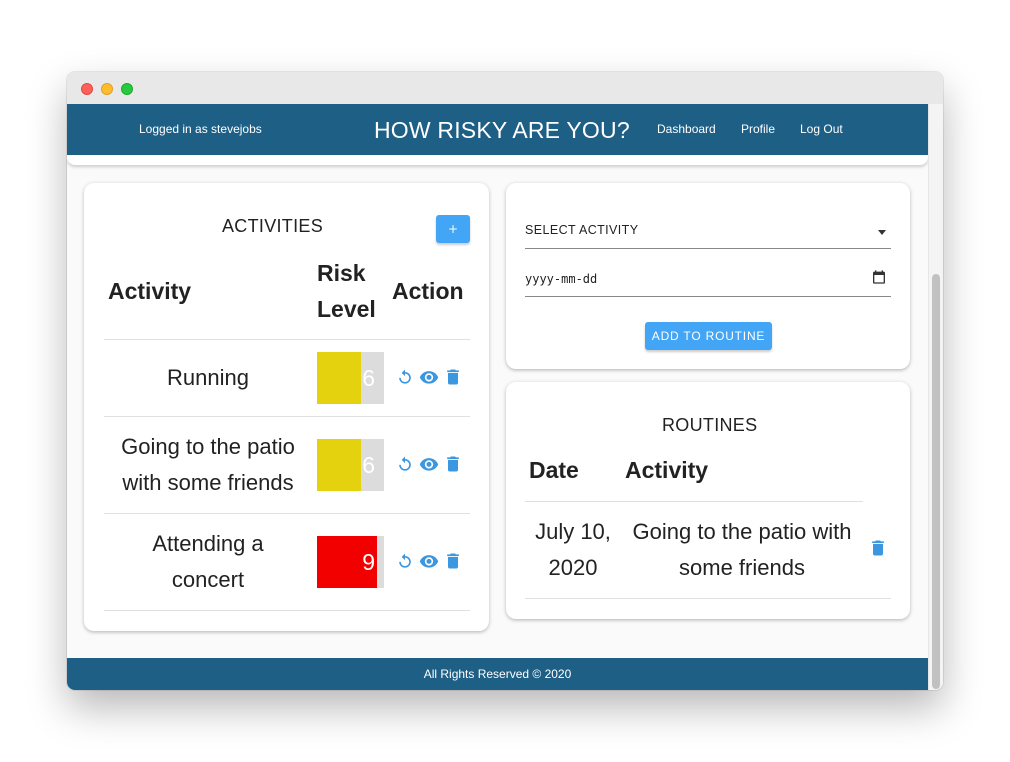 The height and width of the screenshot is (762, 1010). I want to click on navbar-bottom-edge, so click(497, 160).